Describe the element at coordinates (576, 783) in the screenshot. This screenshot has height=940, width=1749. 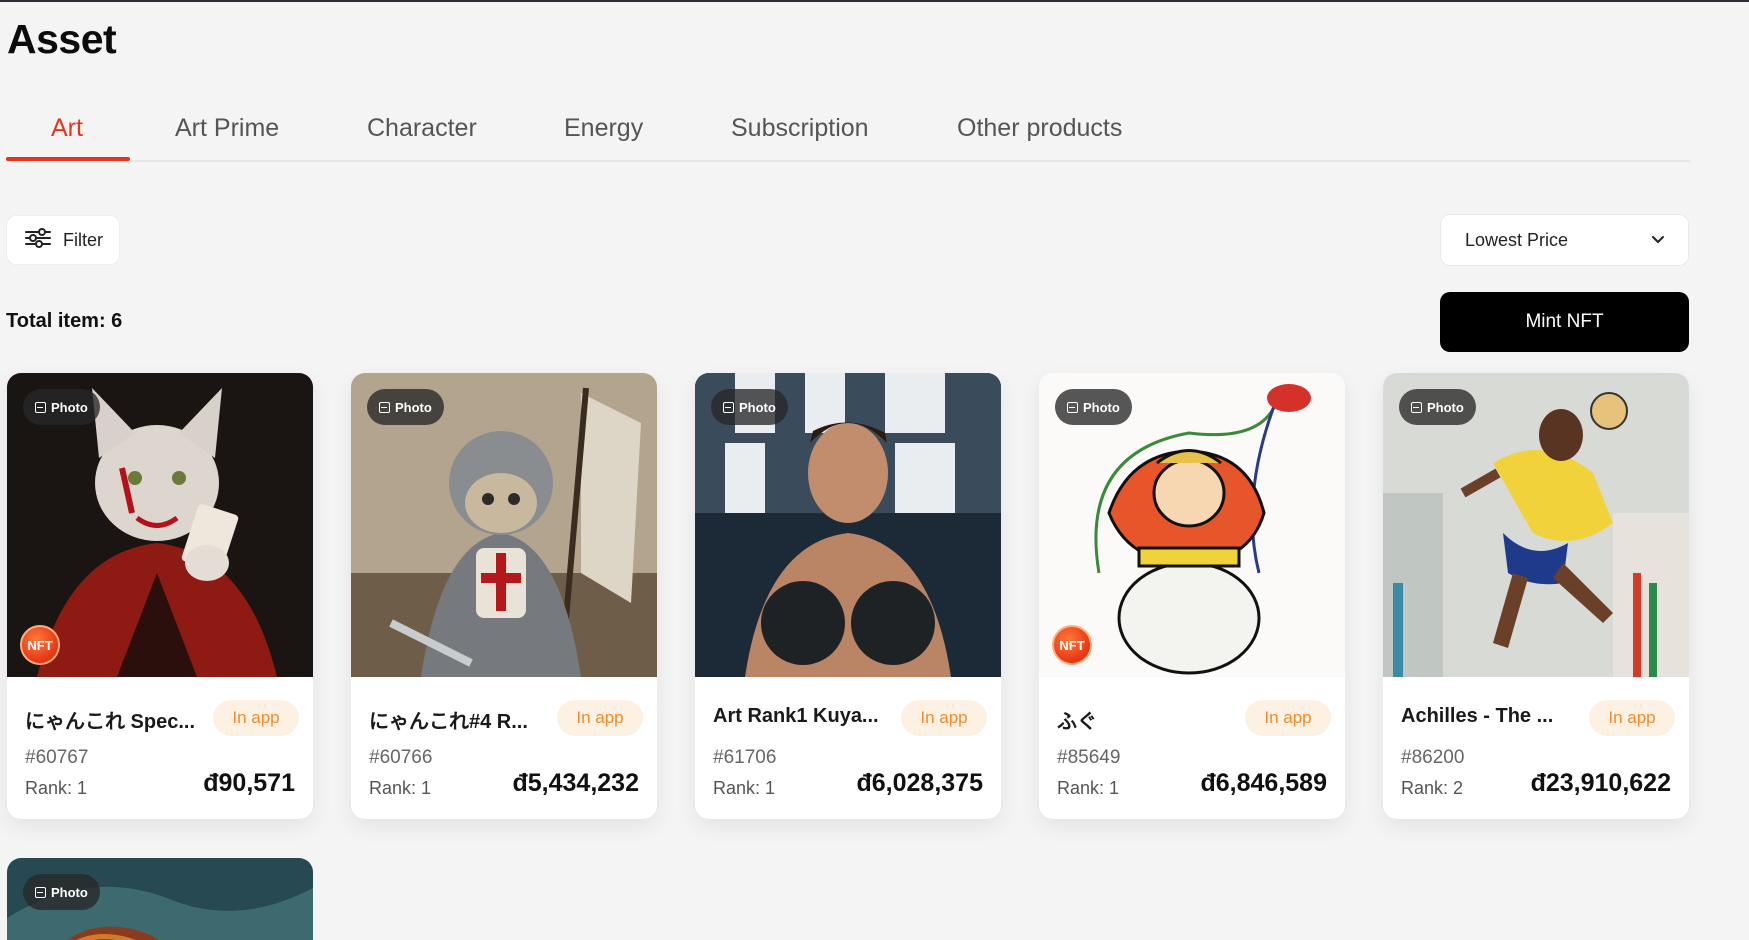
I see `card-price: đ5,434,232` at that location.